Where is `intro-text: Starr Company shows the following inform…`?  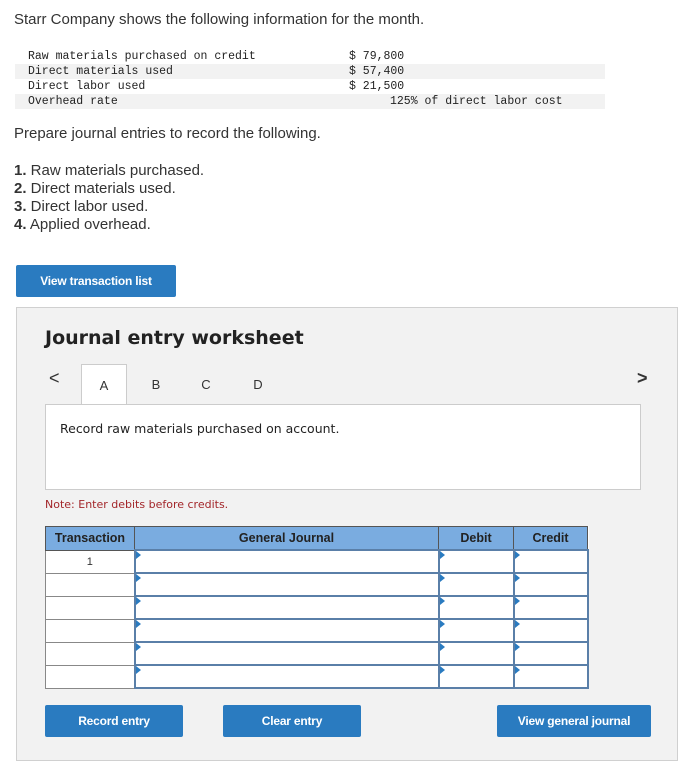
intro-text: Starr Company shows the following inform… is located at coordinates (219, 19).